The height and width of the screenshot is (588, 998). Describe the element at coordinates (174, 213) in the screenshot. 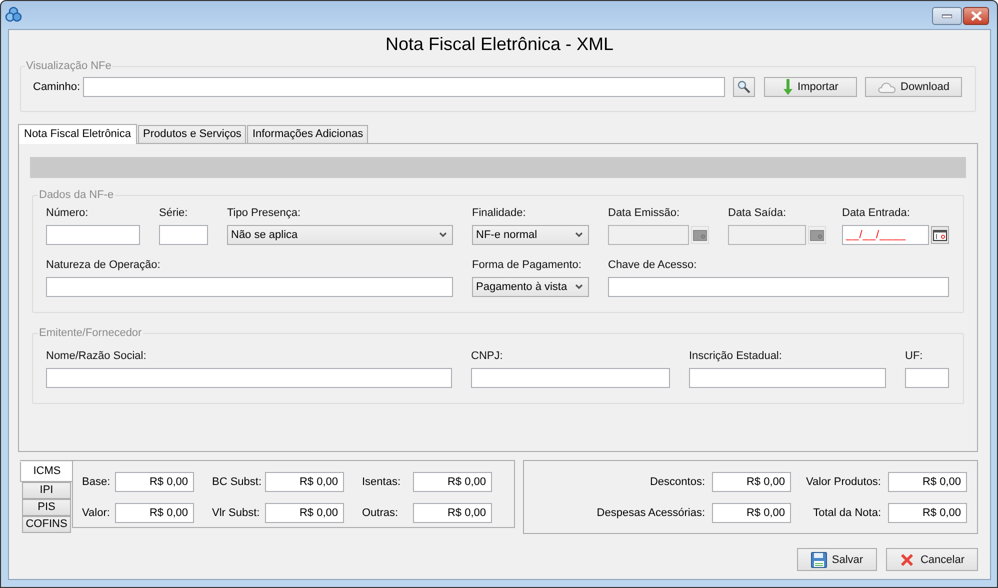

I see `field-label: Série:` at that location.